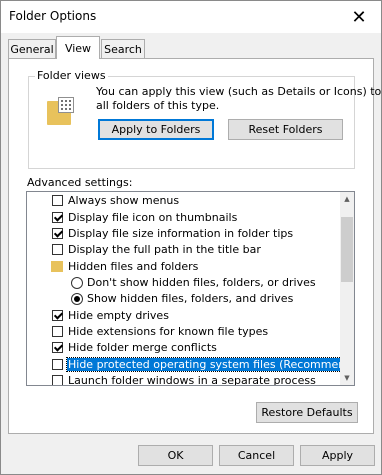 This screenshot has width=382, height=475. Describe the element at coordinates (118, 315) in the screenshot. I see `hide-empty-drives-label: Hide empty drives` at that location.